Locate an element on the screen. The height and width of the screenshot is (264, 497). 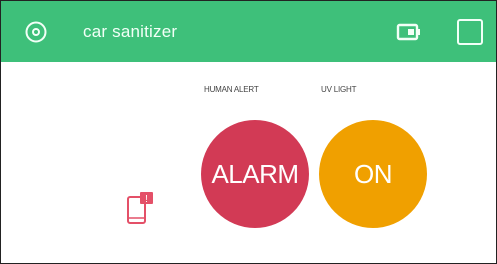
square-outline-icon is located at coordinates (470, 32).